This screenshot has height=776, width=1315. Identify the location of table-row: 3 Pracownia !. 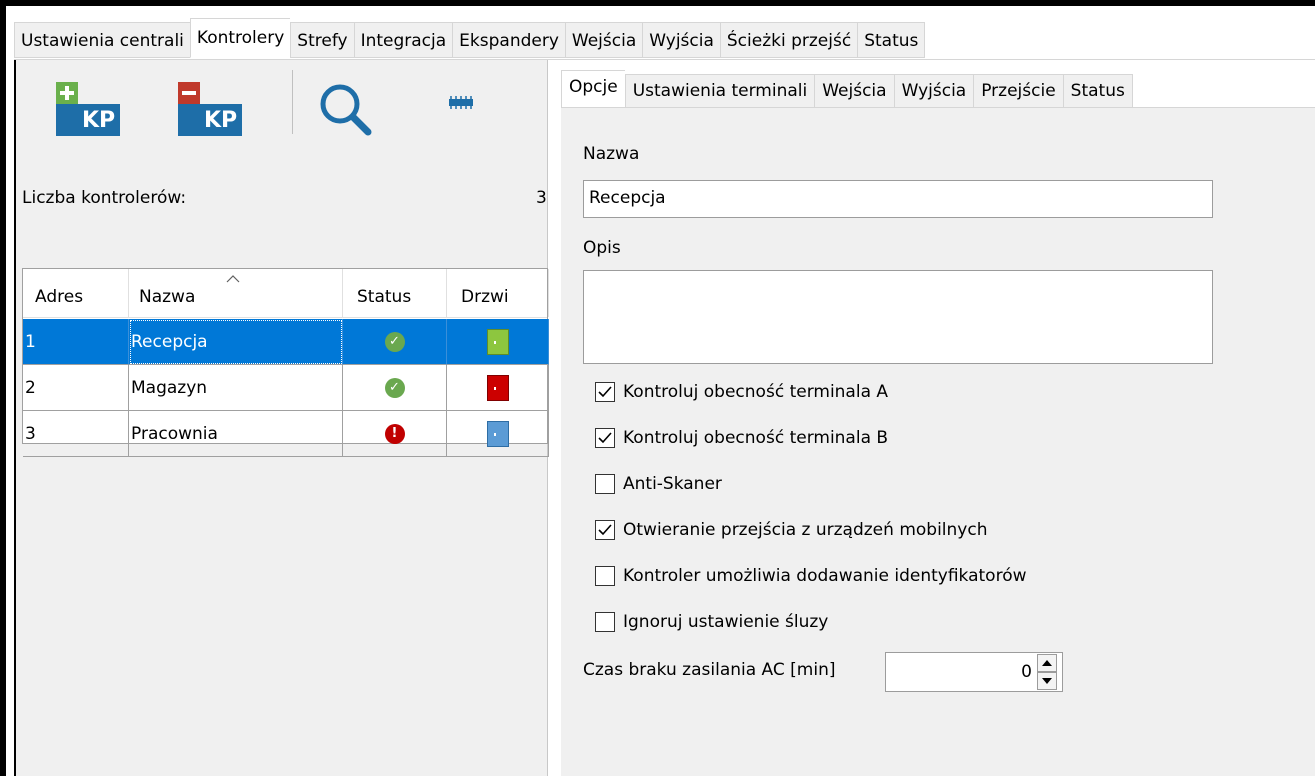
(286, 434).